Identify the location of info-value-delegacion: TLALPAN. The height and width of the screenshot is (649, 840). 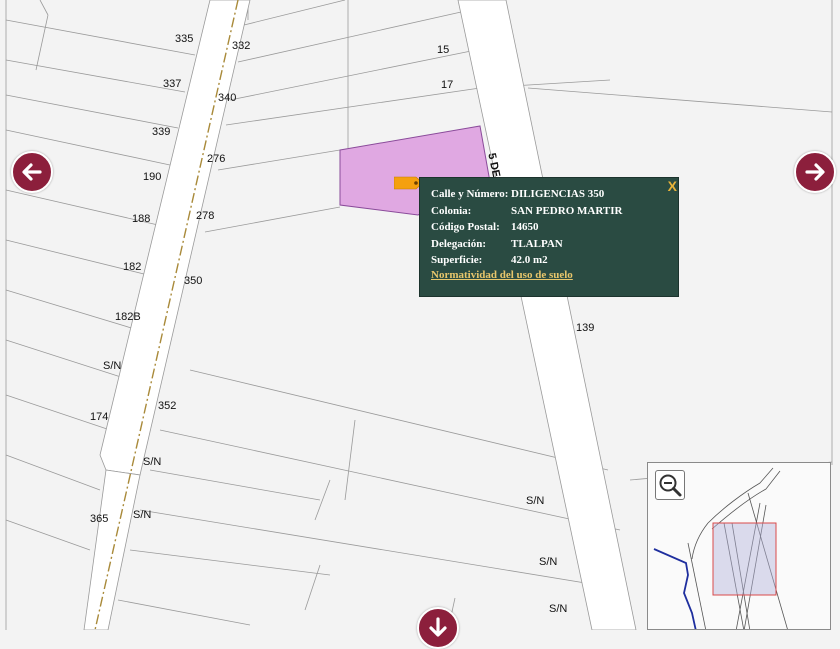
(537, 244).